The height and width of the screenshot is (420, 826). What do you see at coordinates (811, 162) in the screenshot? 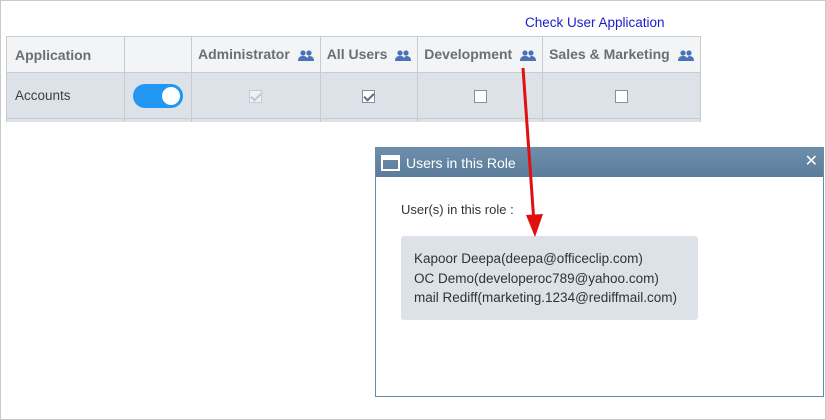
I see `close-icon: ✕` at bounding box center [811, 162].